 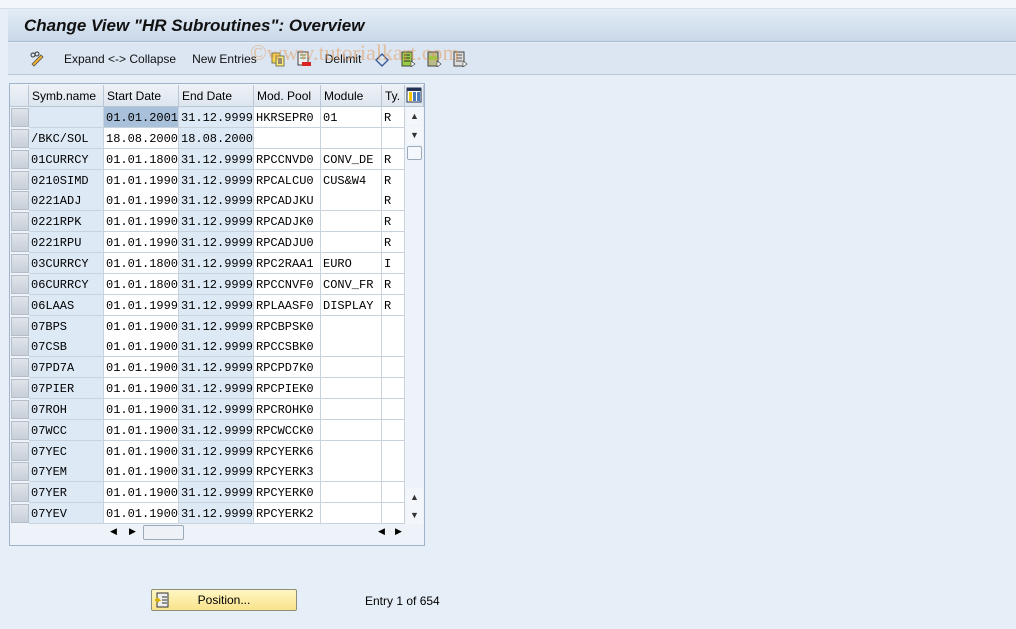 I want to click on cell-mod-pool: RPCCNVF0, so click(x=287, y=284).